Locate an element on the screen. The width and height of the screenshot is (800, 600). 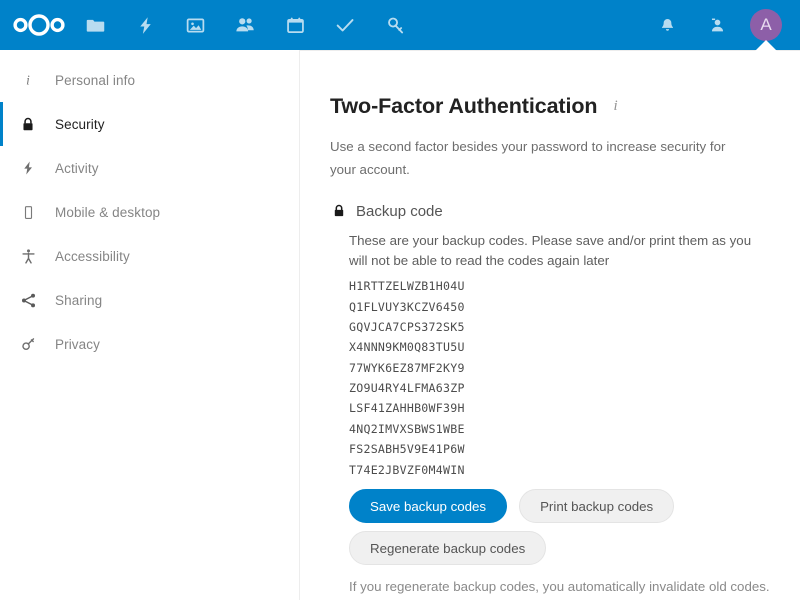
sidebar-item-label: Activity is located at coordinates (77, 168).